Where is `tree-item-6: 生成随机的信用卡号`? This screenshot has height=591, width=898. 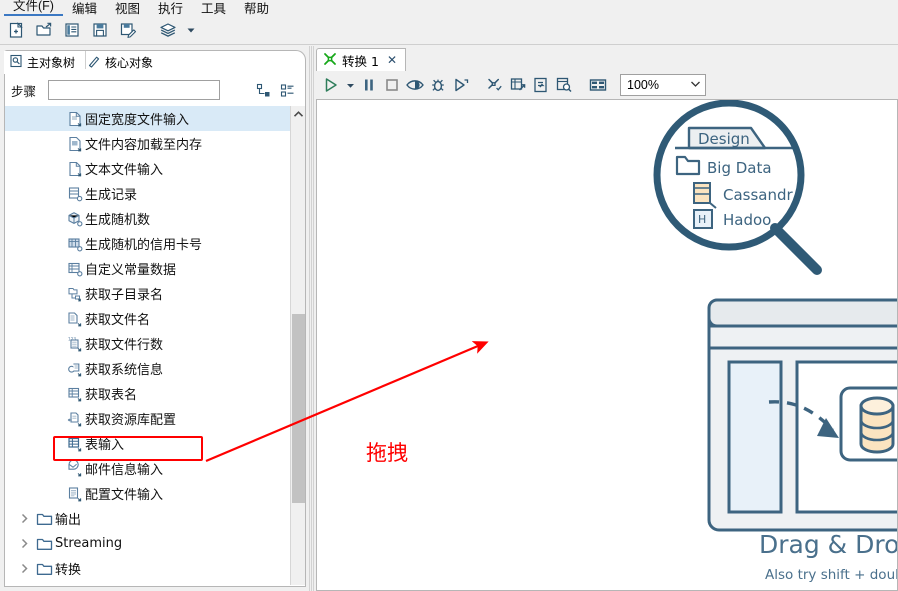
tree-item-6: 生成随机的信用卡号 is located at coordinates (148, 243).